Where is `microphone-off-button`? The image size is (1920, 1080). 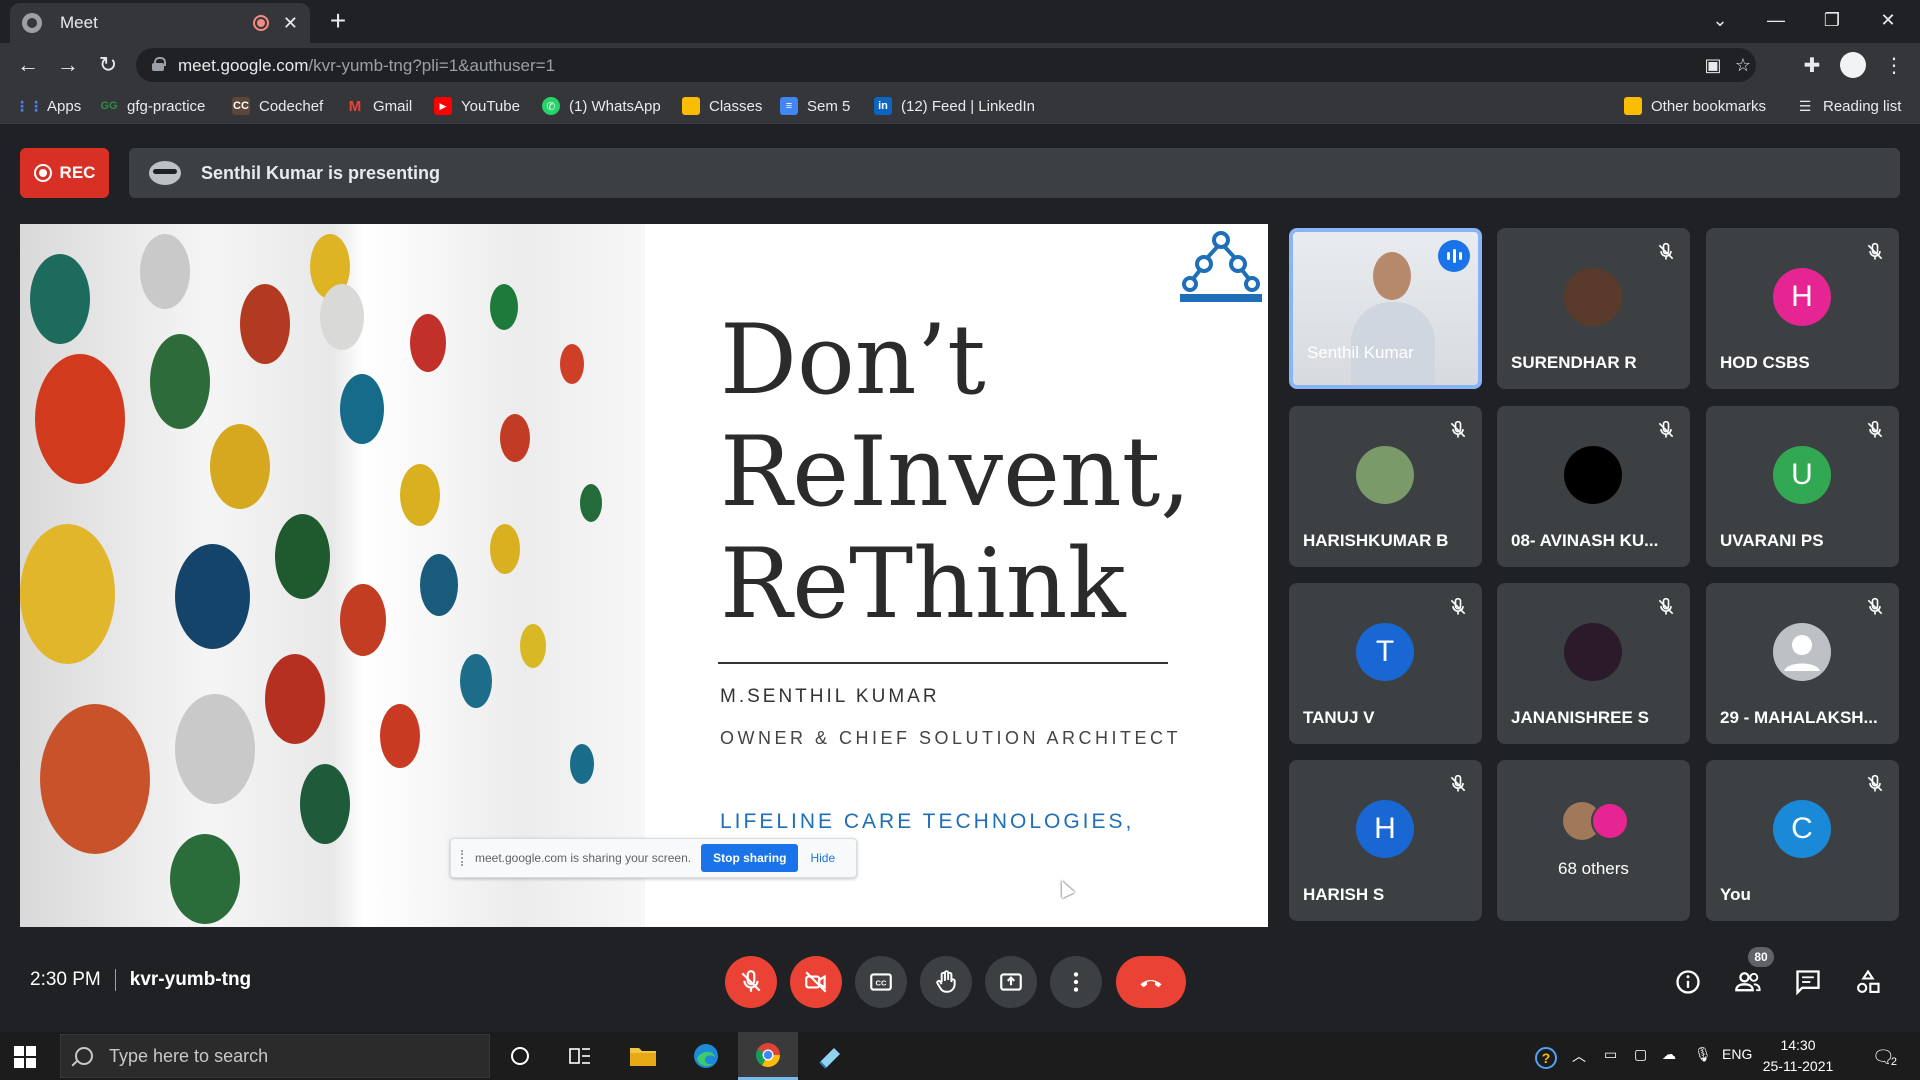
microphone-off-button is located at coordinates (751, 982).